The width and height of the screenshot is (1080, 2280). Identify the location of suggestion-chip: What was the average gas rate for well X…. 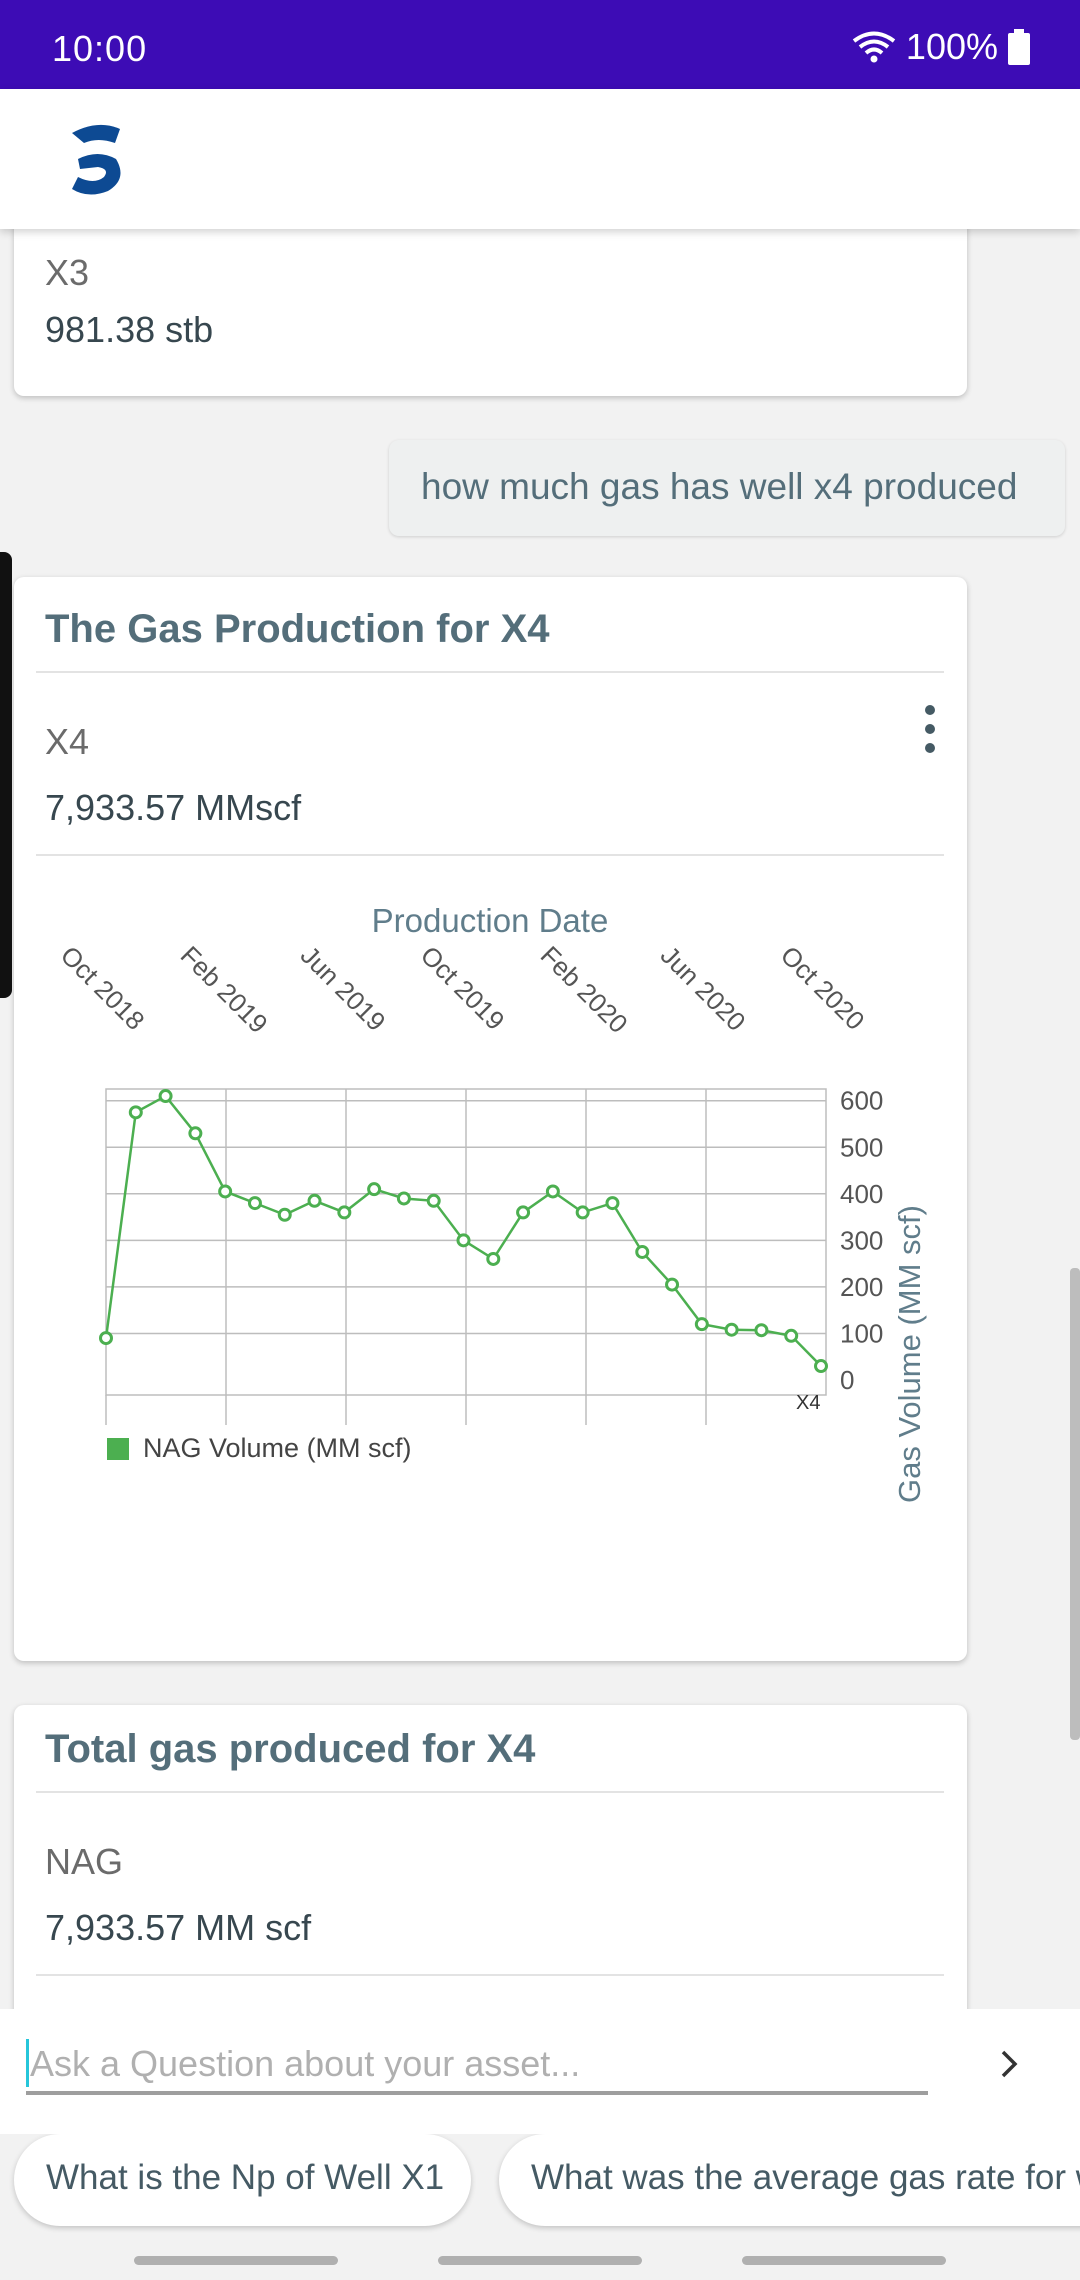
(789, 2180).